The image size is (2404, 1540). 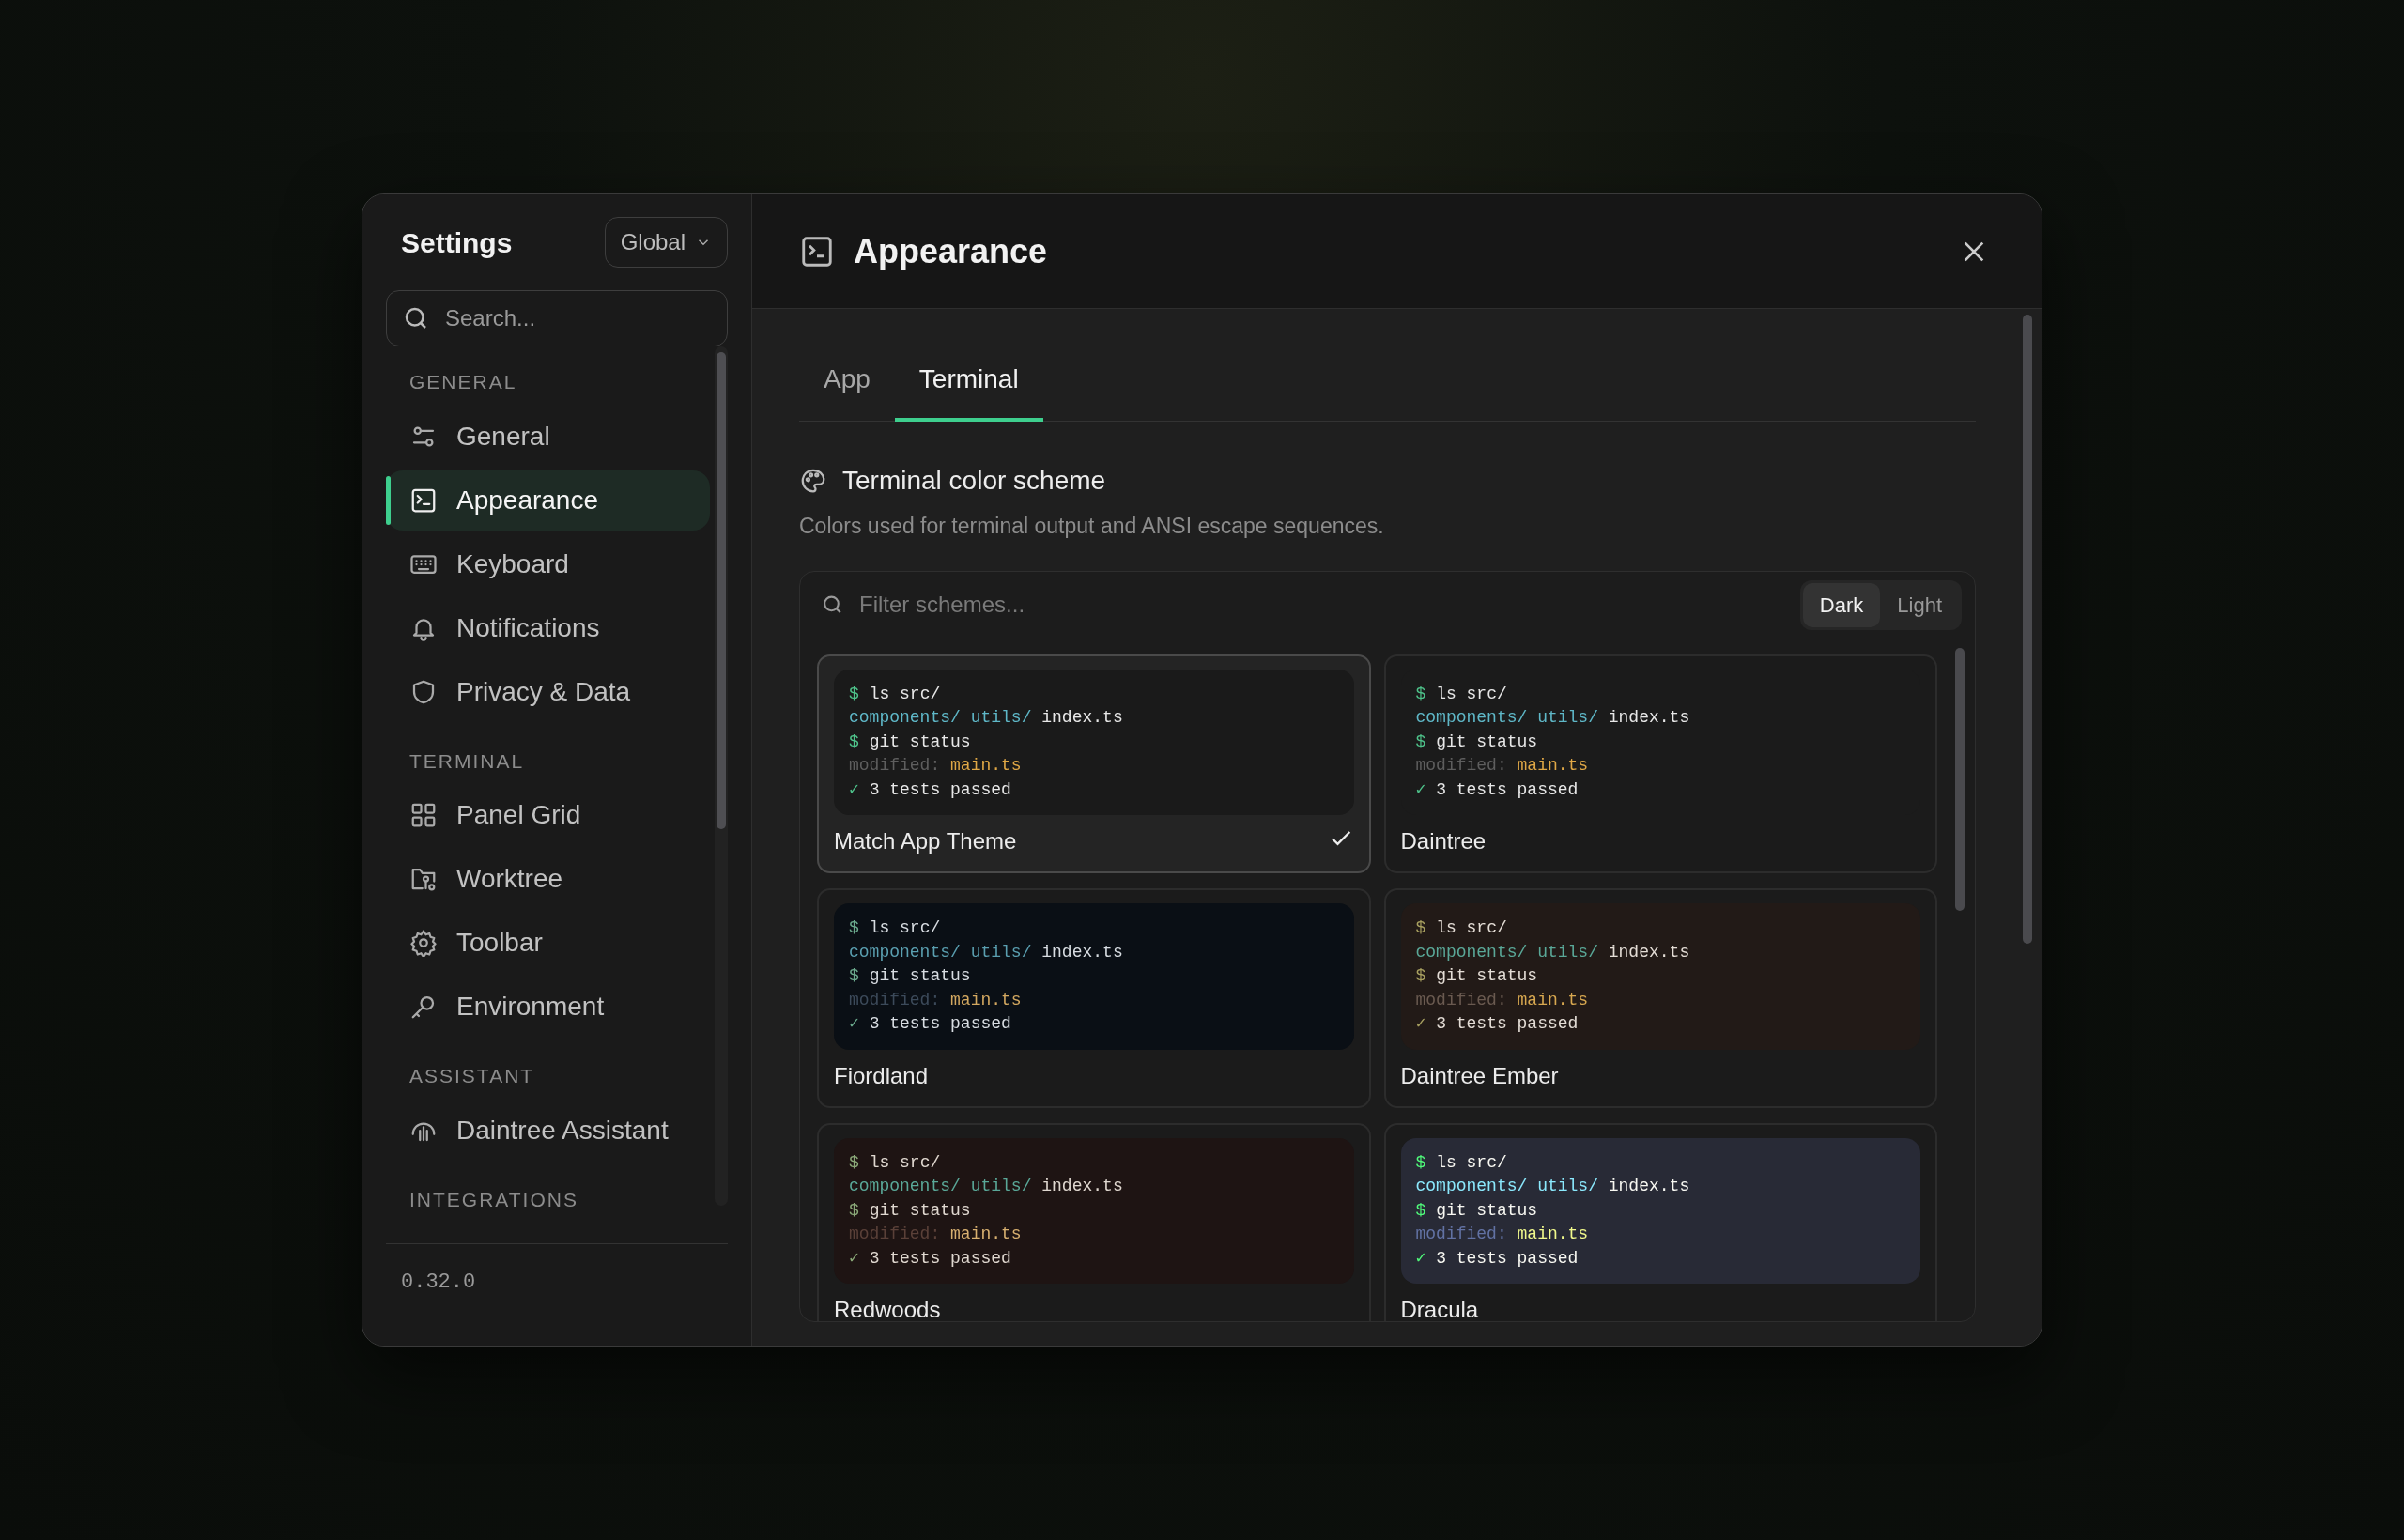 I want to click on scrollbar, so click(x=721, y=776).